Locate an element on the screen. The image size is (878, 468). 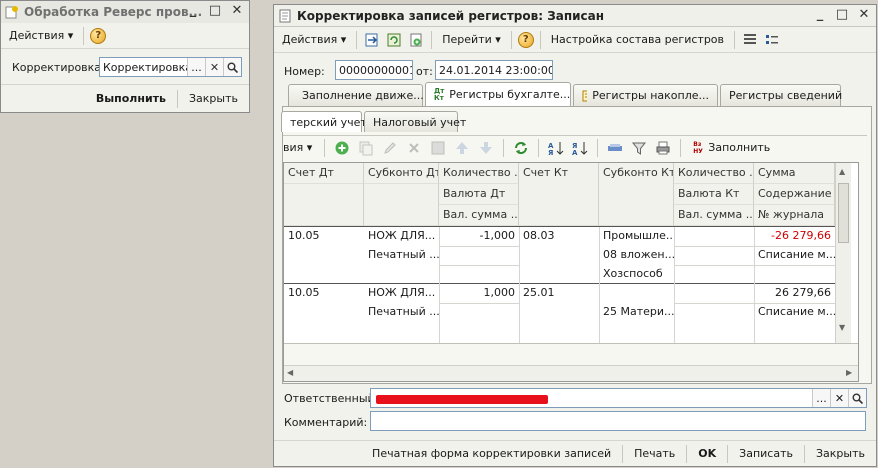
date-field: 24.01.2014 23:00:00 is located at coordinates (494, 70).